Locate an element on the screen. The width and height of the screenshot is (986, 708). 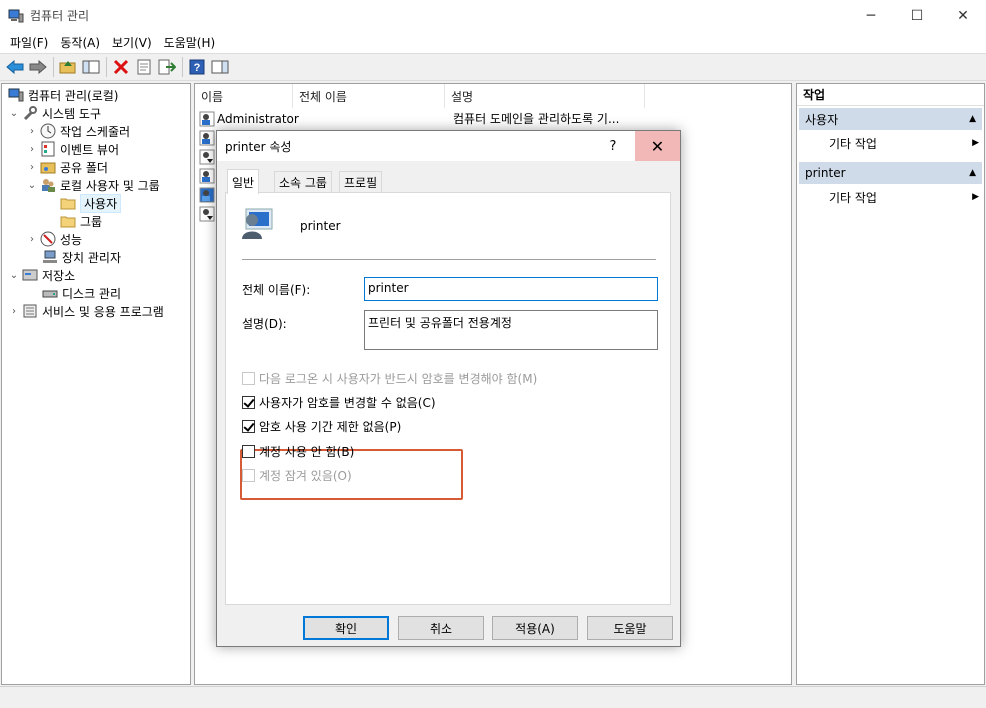
apply-button: 적용(A) is located at coordinates (535, 628).